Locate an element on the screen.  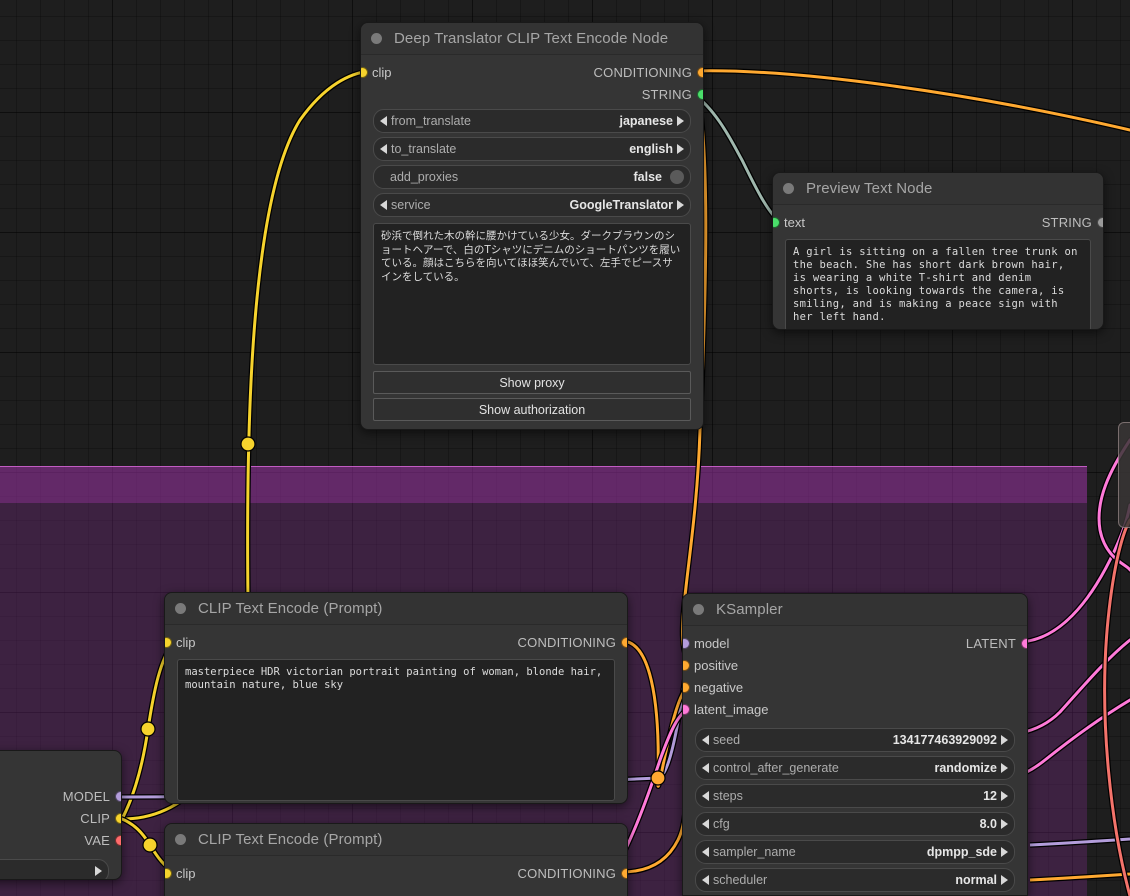
node-title: Preview Text Node is located at coordinates (869, 188).